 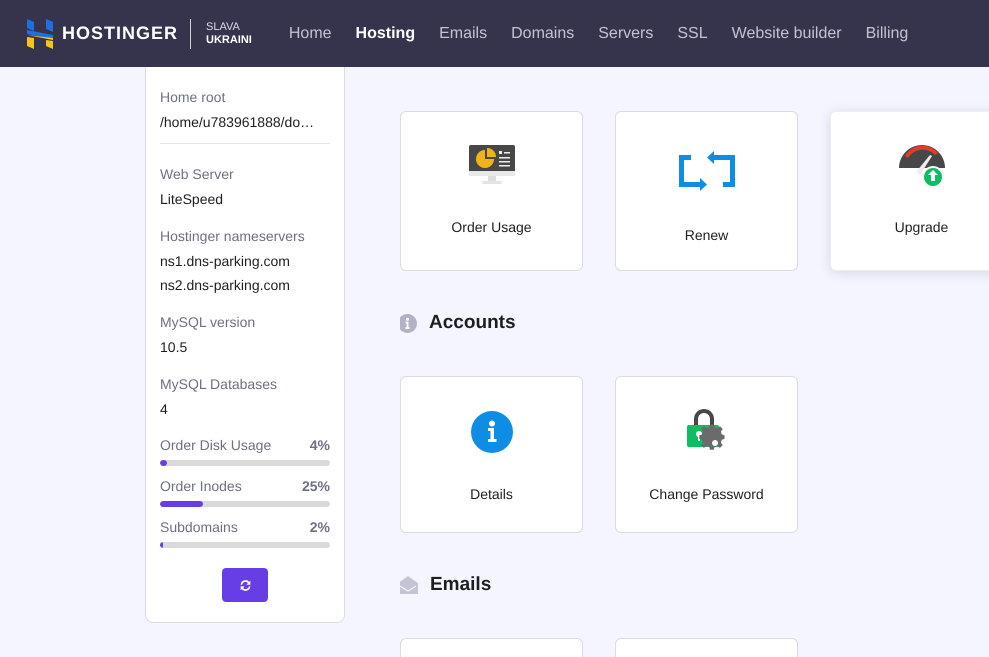 What do you see at coordinates (491, 227) in the screenshot?
I see `card-label: Order Usage` at bounding box center [491, 227].